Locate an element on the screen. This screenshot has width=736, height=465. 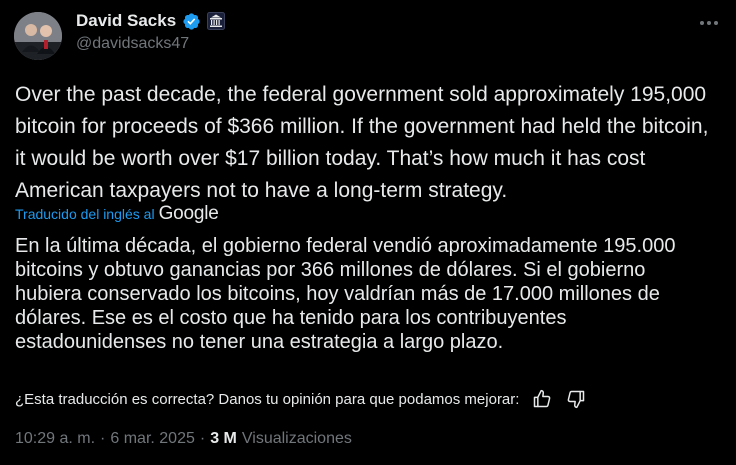
avatar is located at coordinates (38, 36).